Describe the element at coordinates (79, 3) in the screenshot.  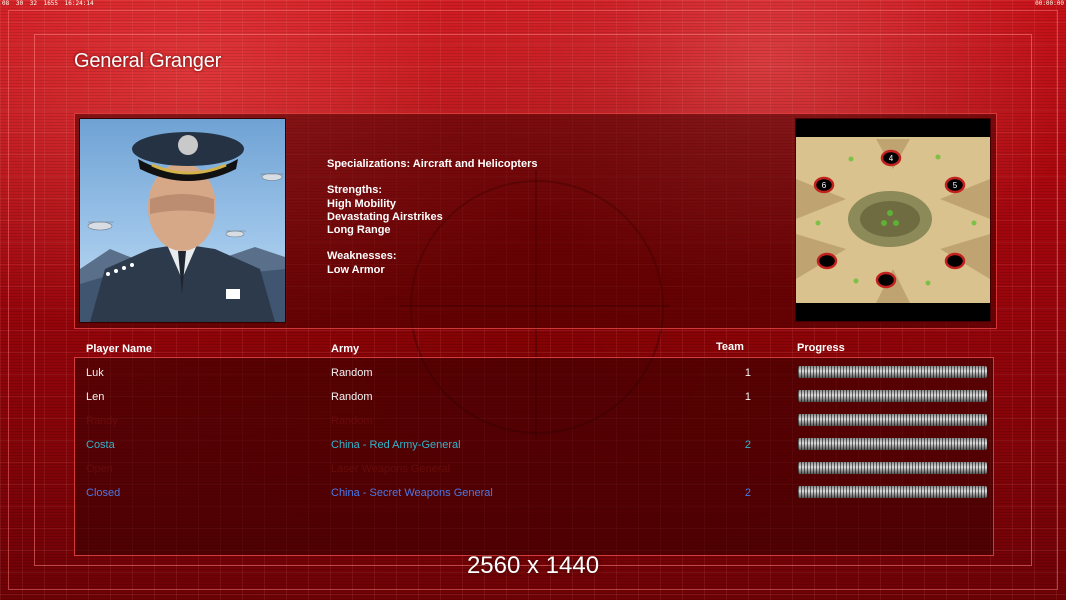
I see `status-clock: 16:24:14` at that location.